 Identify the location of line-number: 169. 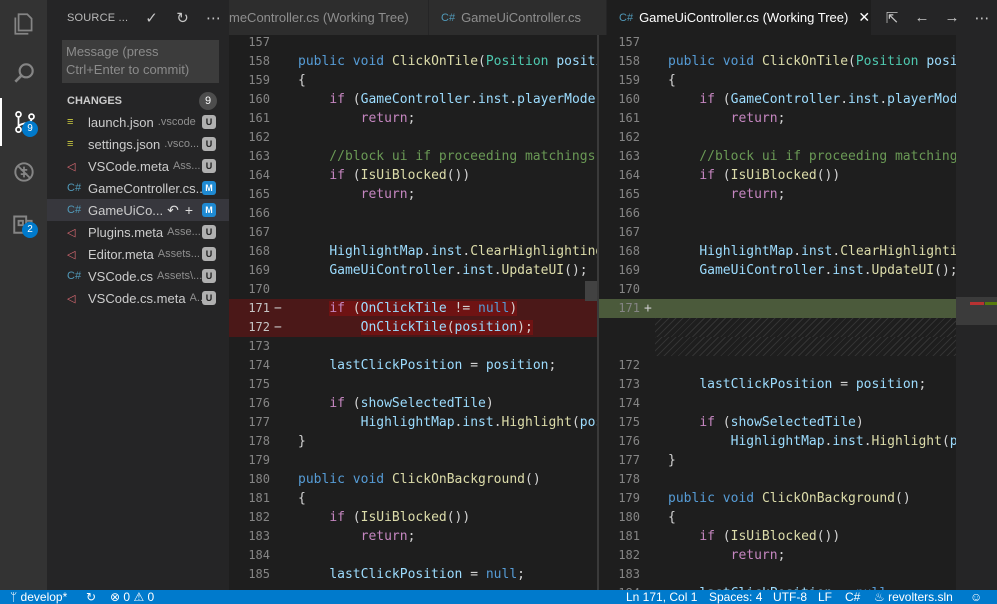
(629, 270).